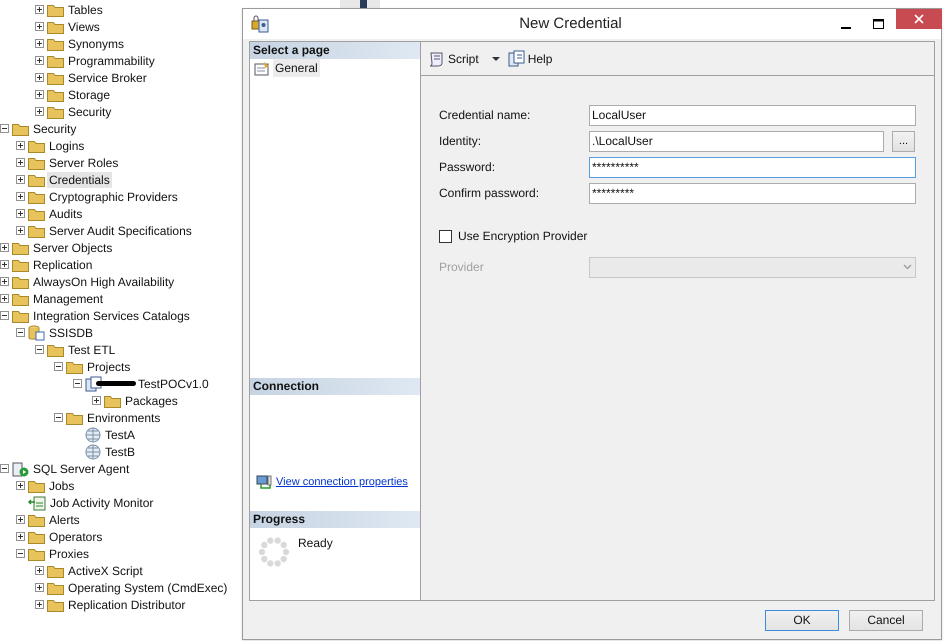 The height and width of the screenshot is (641, 944). I want to click on tree-item: Audits, so click(65, 214).